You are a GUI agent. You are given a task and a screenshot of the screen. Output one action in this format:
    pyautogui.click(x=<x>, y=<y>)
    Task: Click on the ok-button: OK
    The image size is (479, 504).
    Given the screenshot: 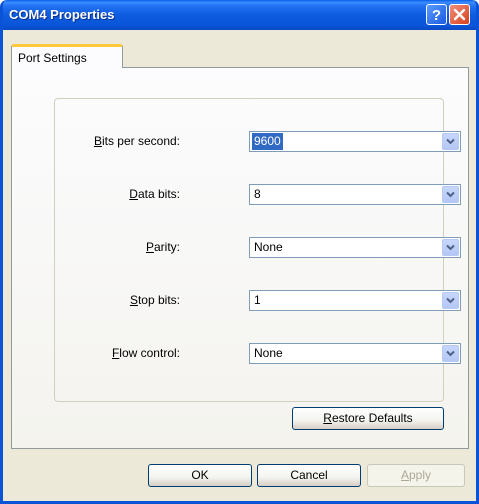 What is the action you would take?
    pyautogui.click(x=200, y=475)
    